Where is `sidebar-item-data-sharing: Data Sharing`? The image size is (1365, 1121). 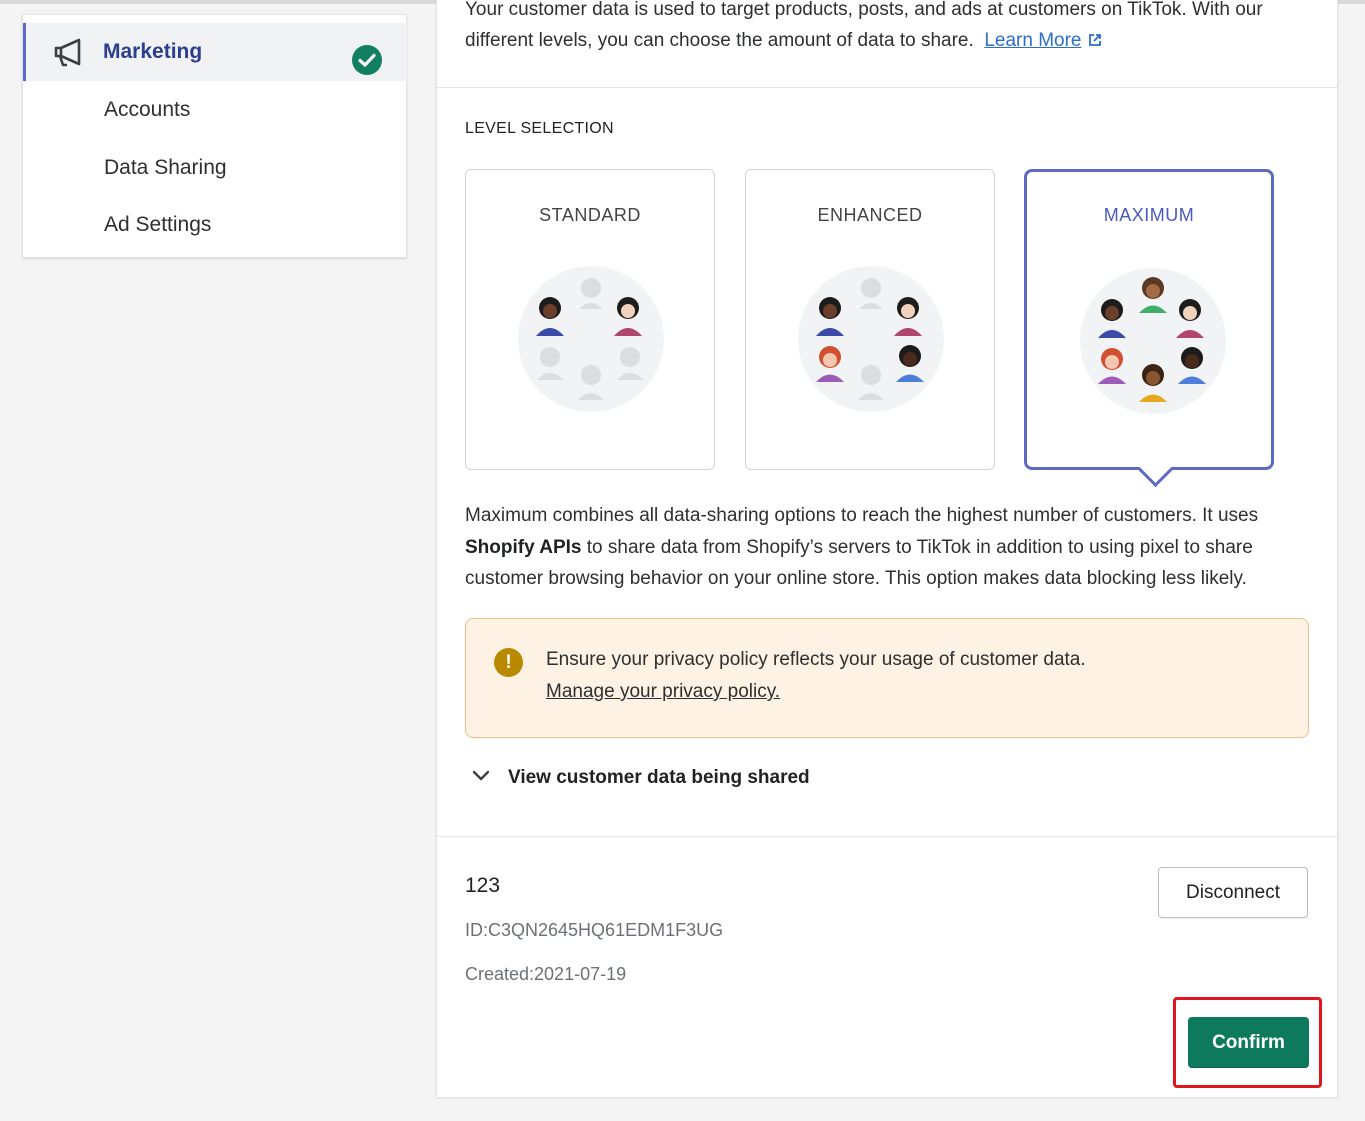 sidebar-item-data-sharing: Data Sharing is located at coordinates (165, 168).